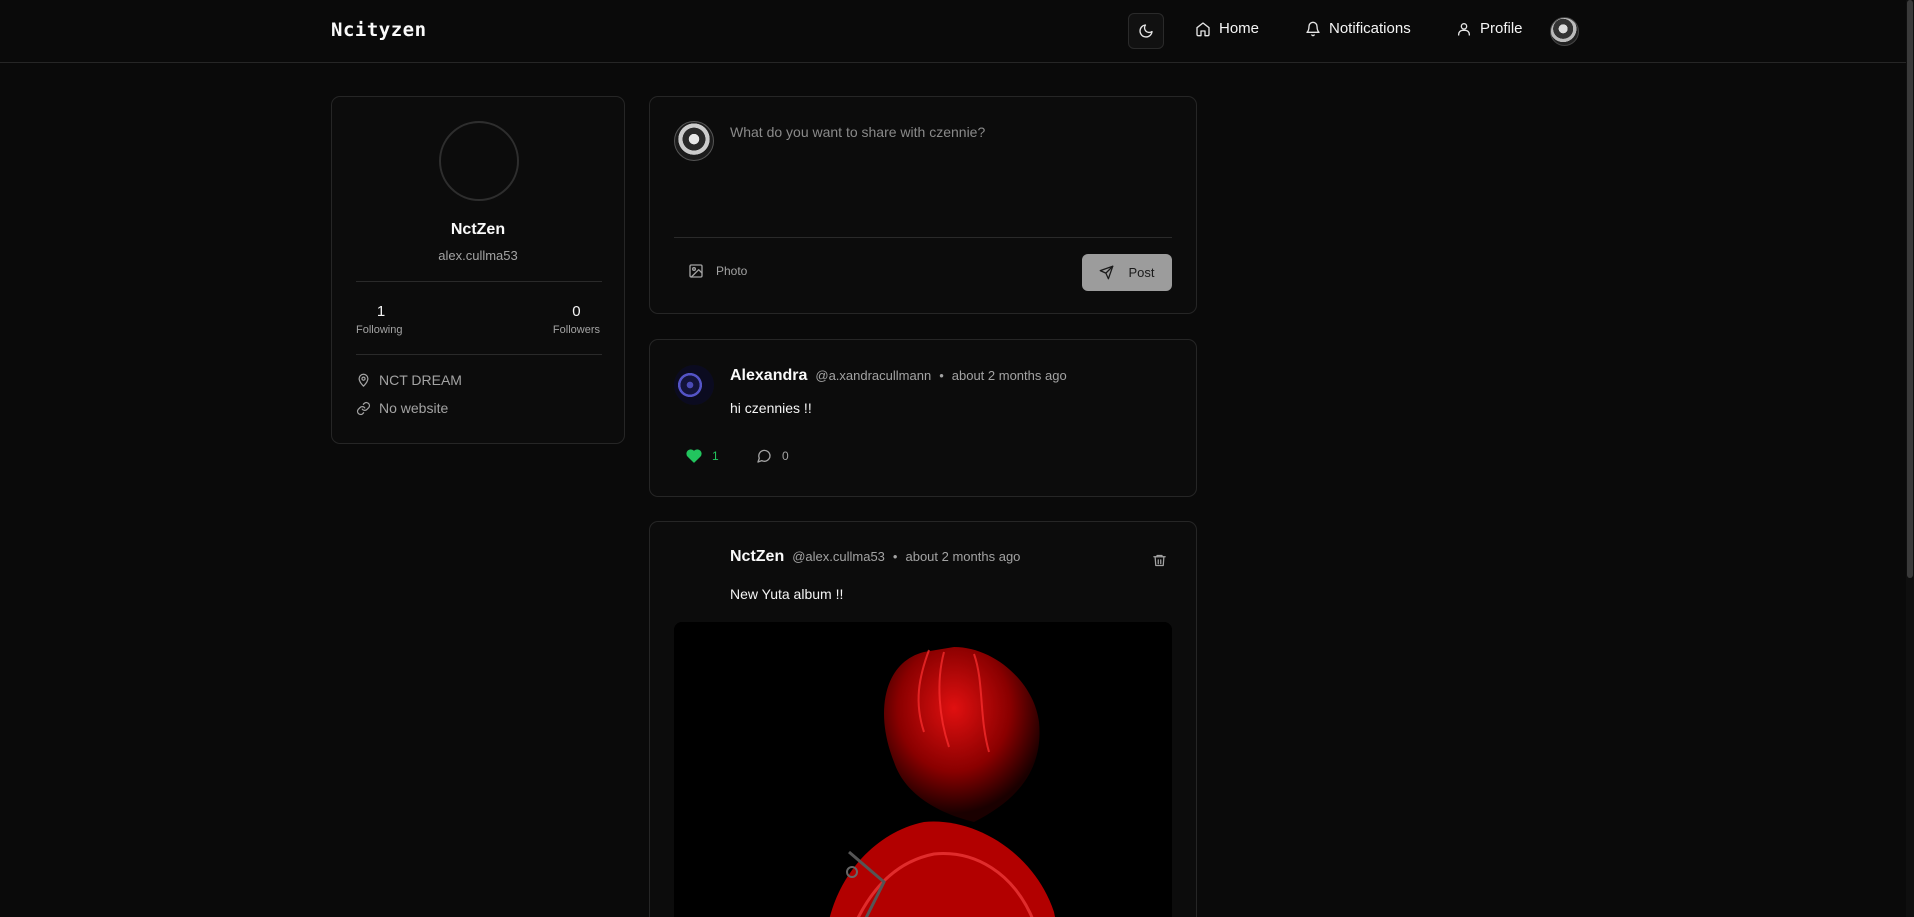  Describe the element at coordinates (764, 456) in the screenshot. I see `message-circle-icon` at that location.